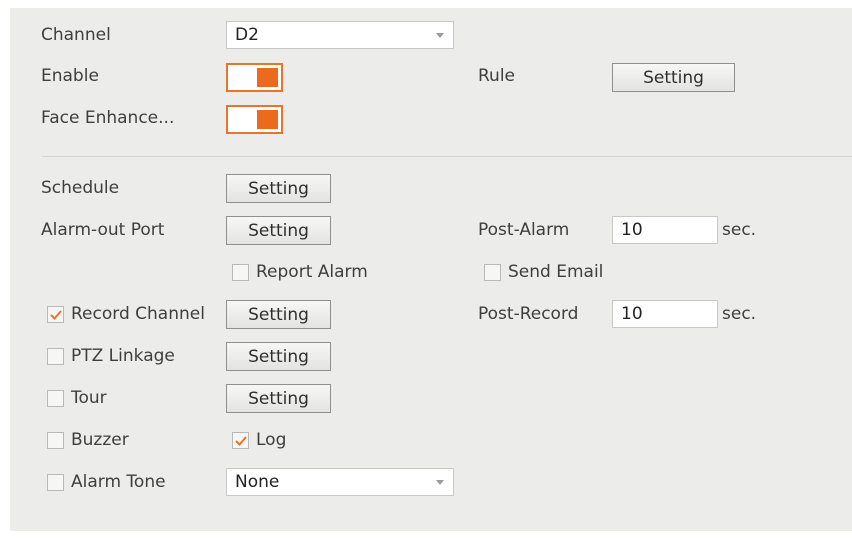  What do you see at coordinates (447, 156) in the screenshot?
I see `section-divider` at bounding box center [447, 156].